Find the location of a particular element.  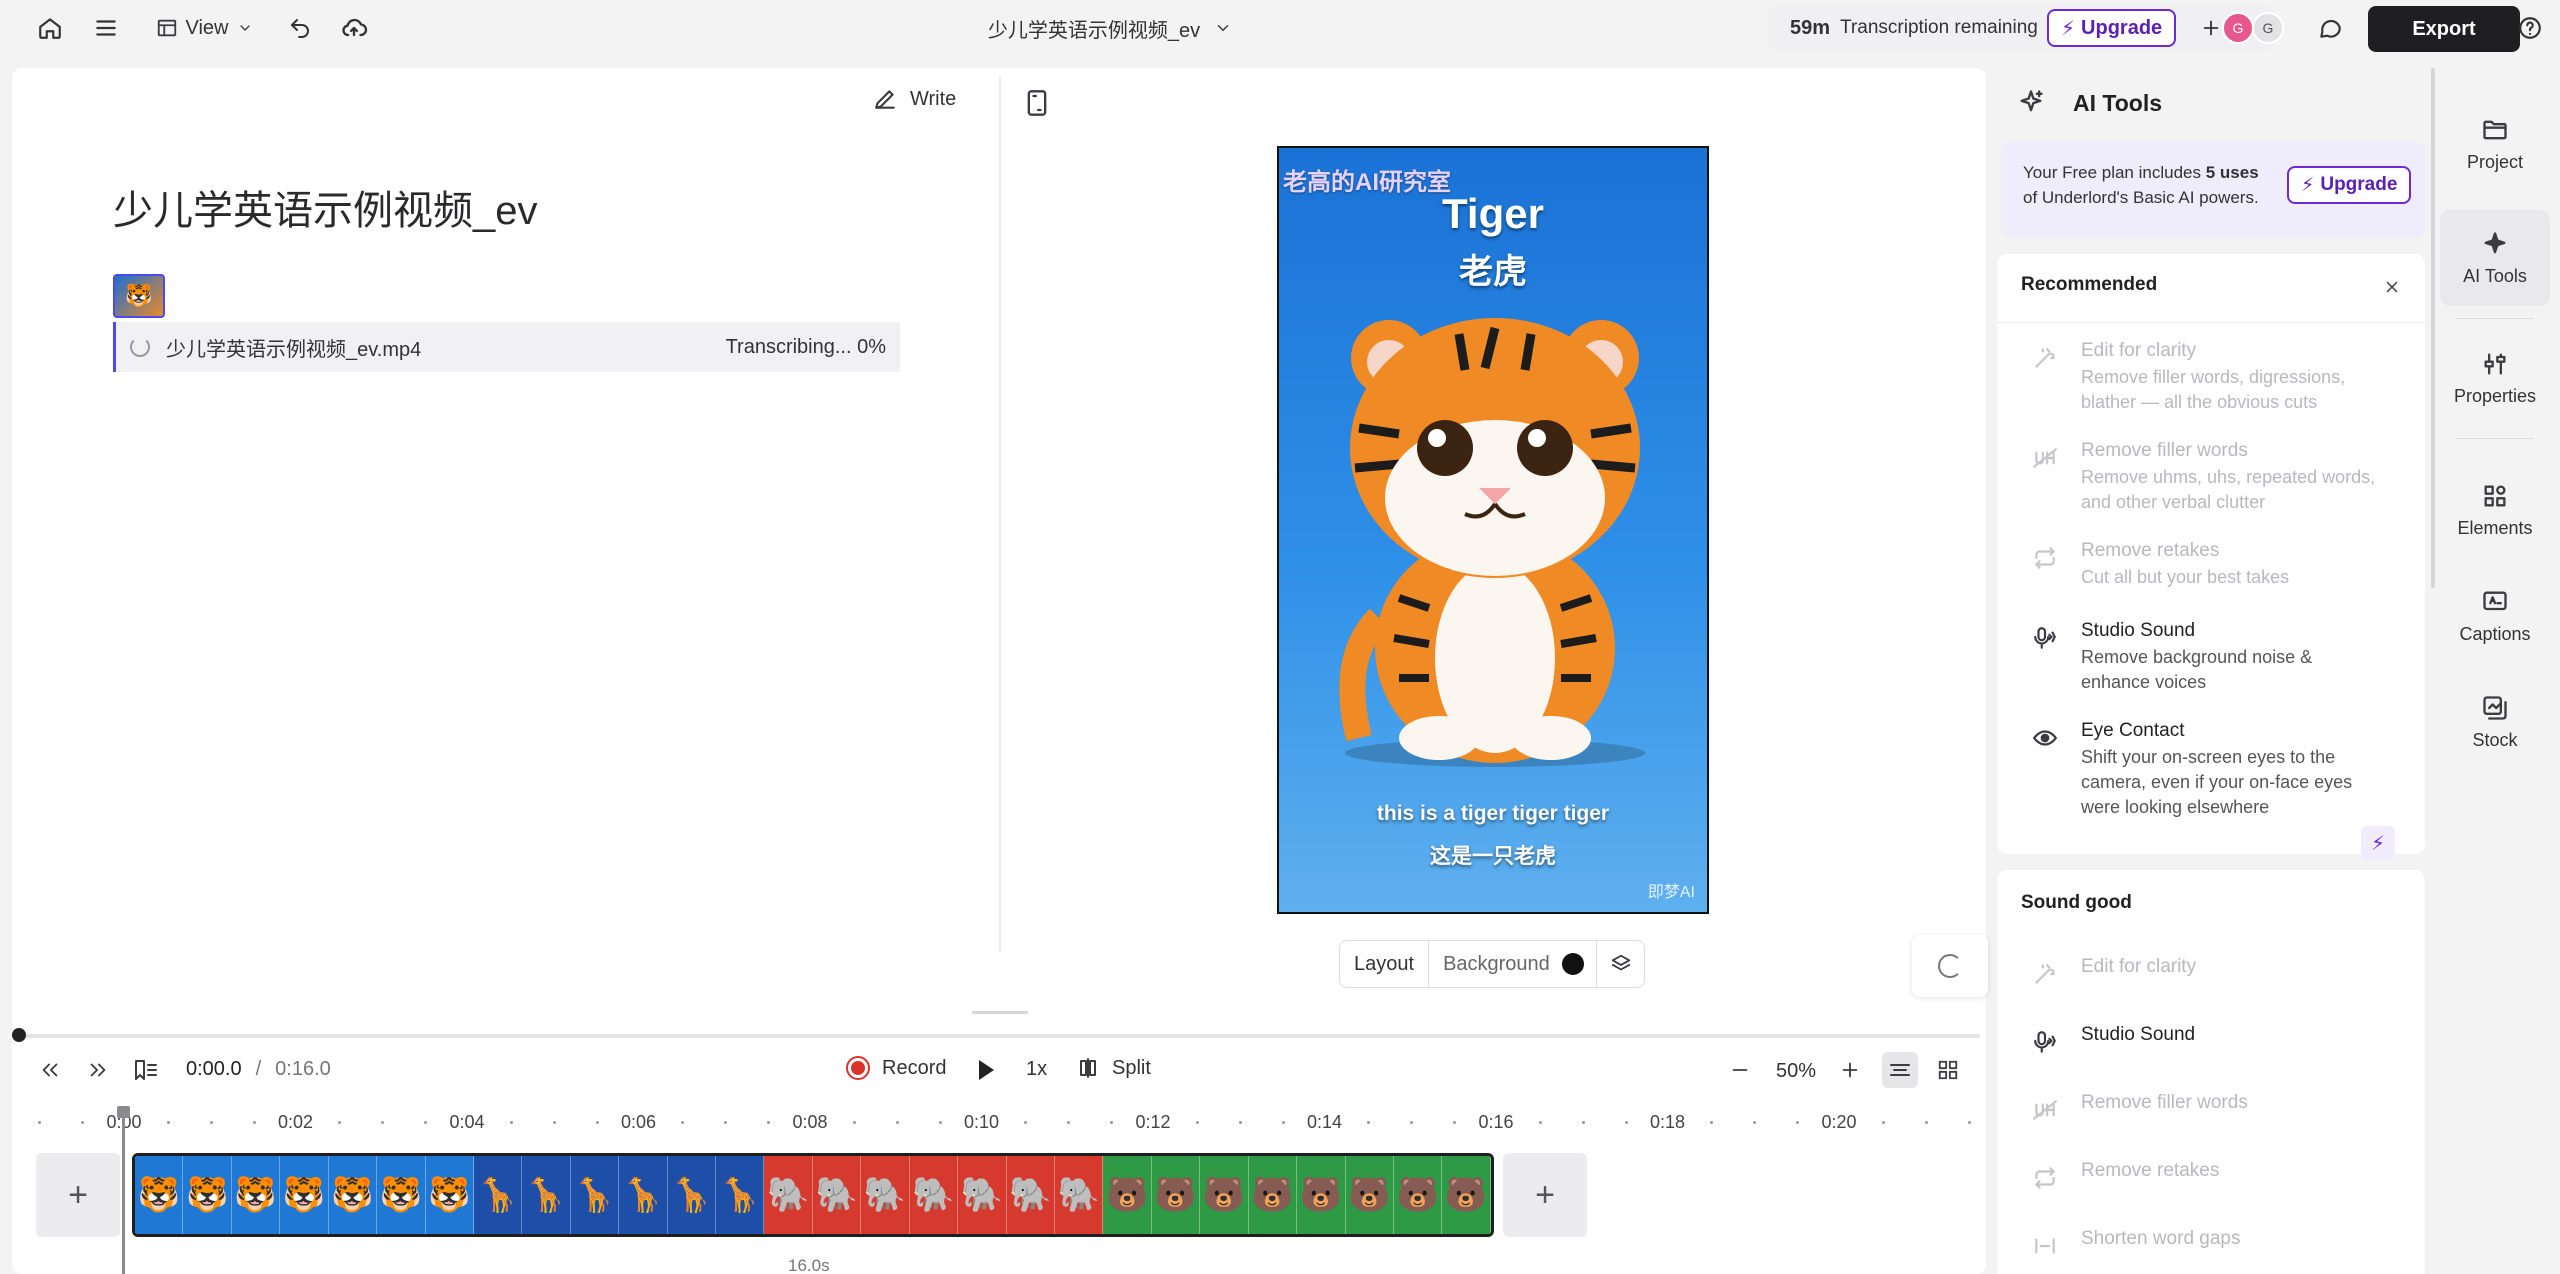

timeline-list-view-icon is located at coordinates (1900, 1070).